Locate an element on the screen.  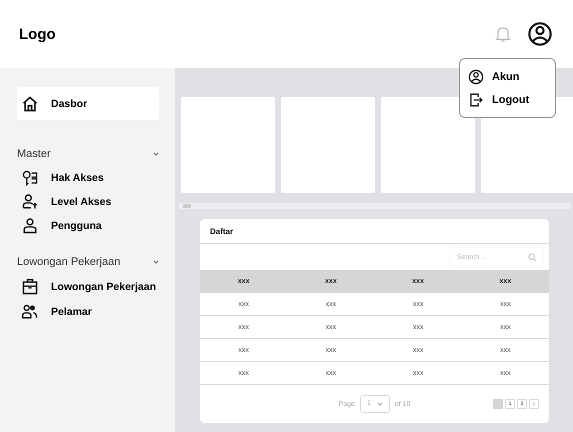
sidebar-item: Dasbor is located at coordinates (88, 103).